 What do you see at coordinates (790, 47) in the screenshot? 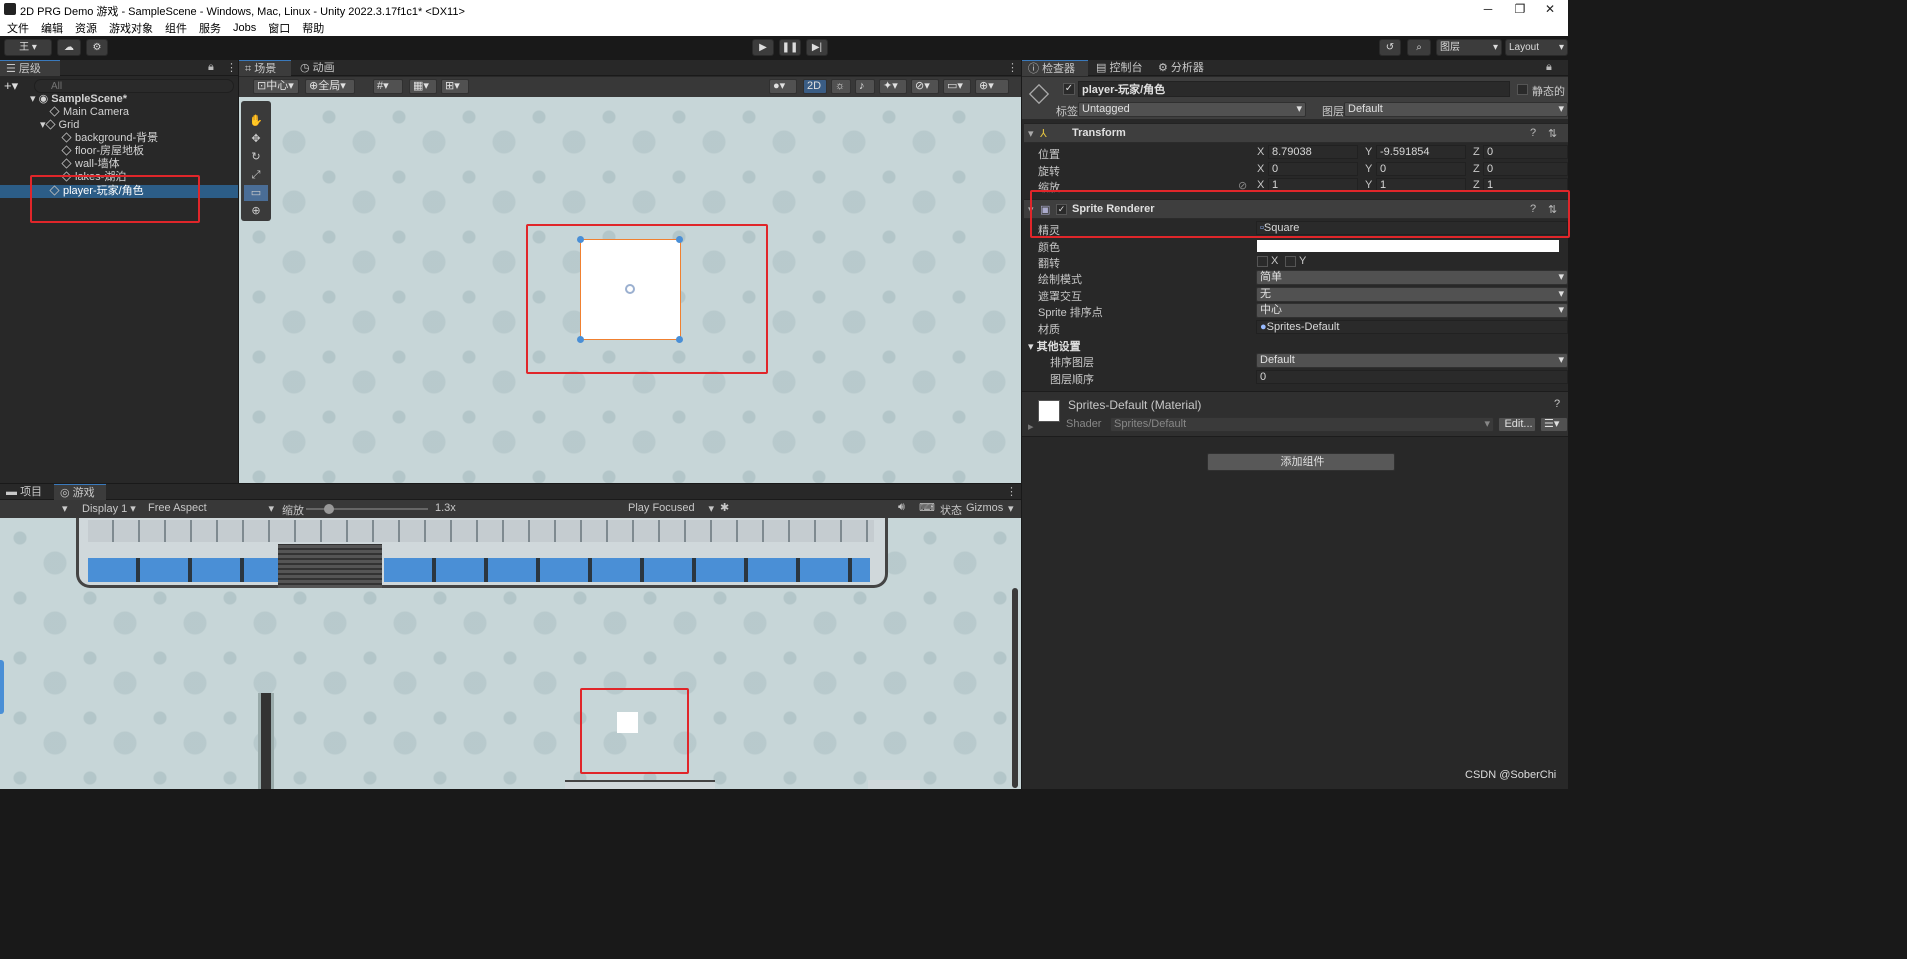
I see `pause-button: ❚❚` at bounding box center [790, 47].